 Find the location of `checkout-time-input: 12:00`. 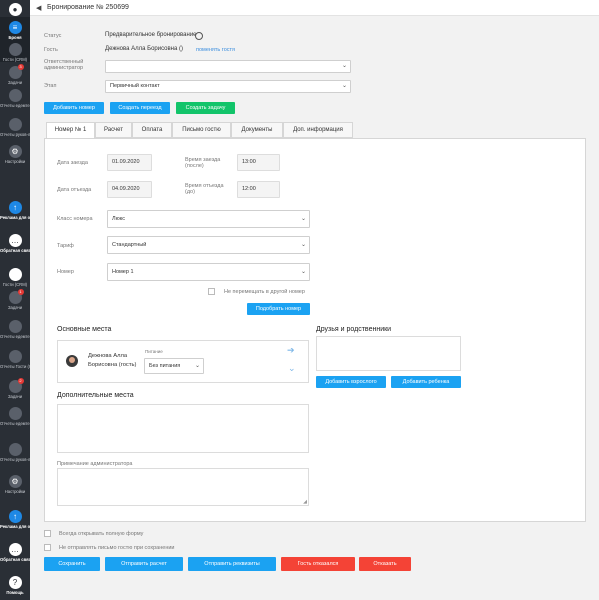

checkout-time-input: 12:00 is located at coordinates (258, 189).